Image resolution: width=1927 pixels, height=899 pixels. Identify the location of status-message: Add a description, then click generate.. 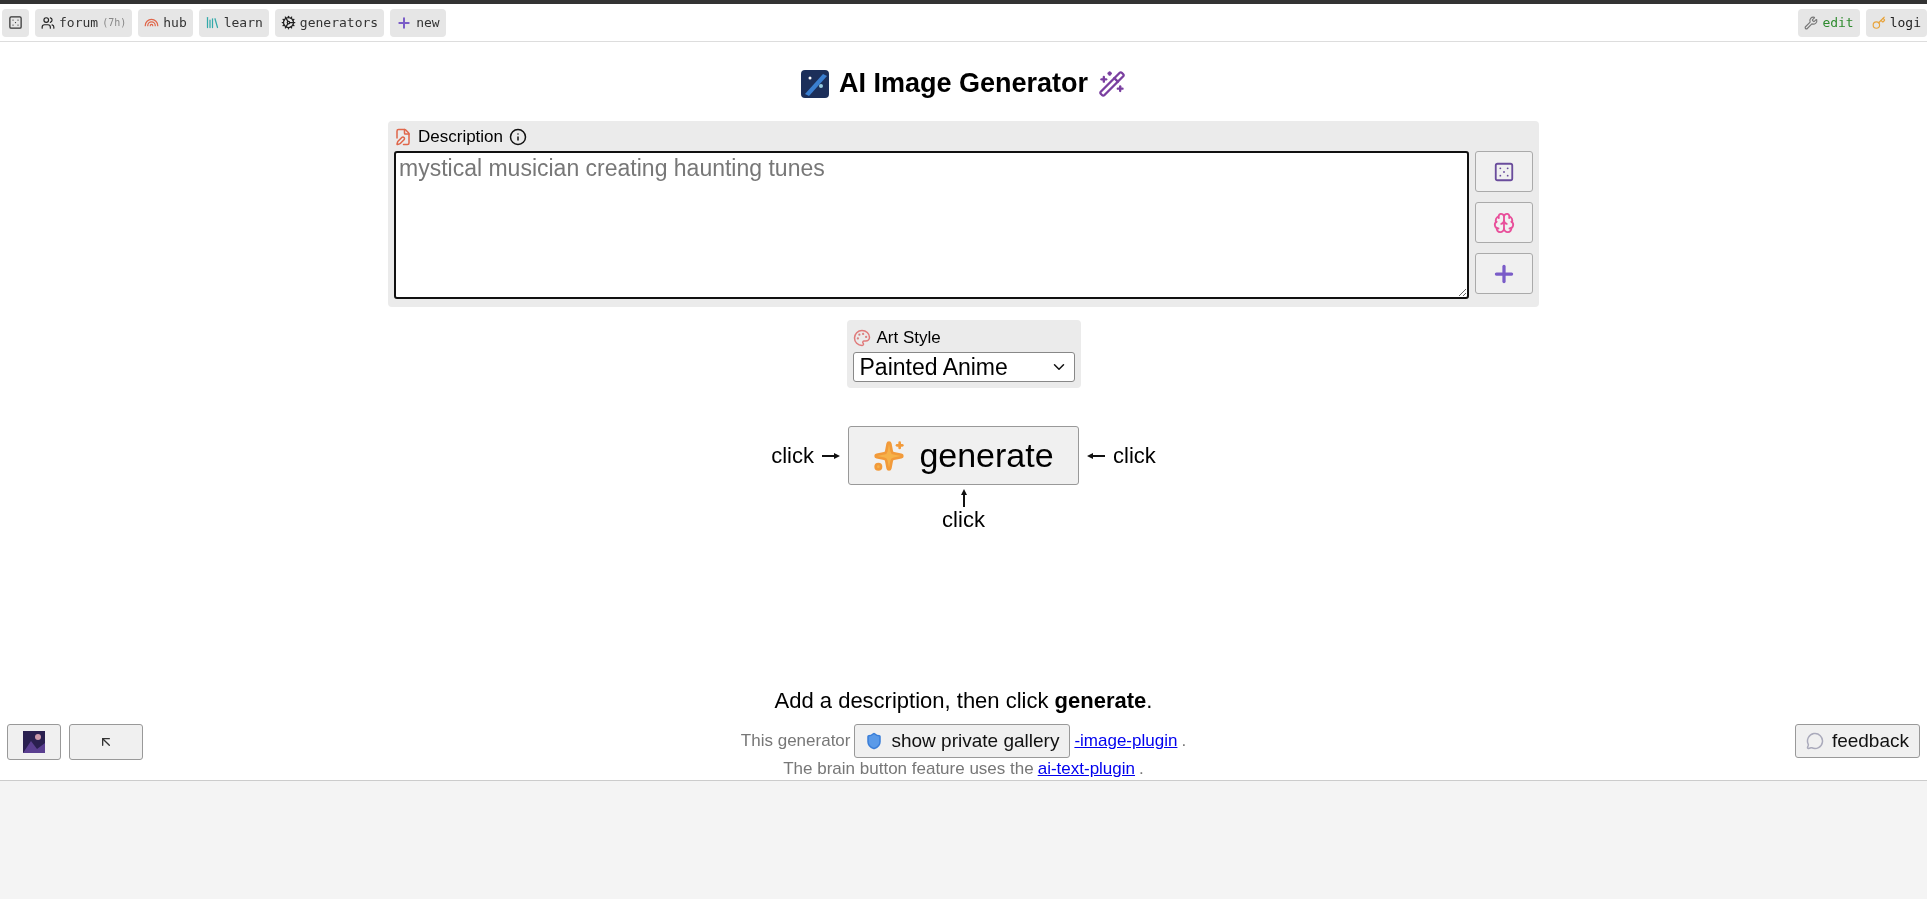
(963, 701).